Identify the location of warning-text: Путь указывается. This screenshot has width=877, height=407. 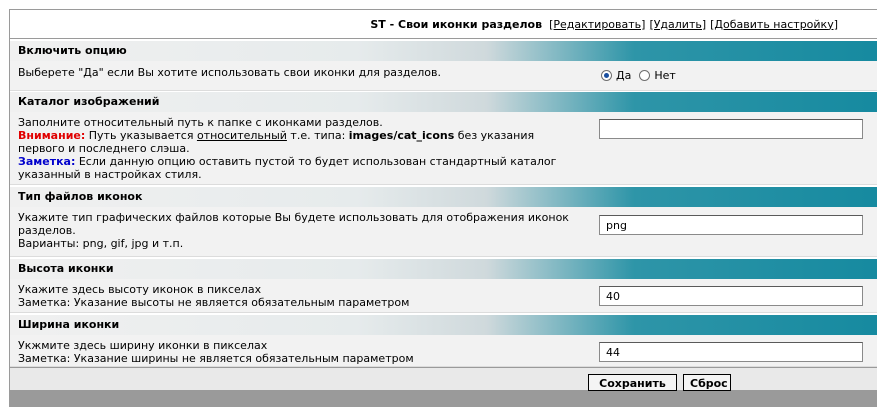
(141, 135).